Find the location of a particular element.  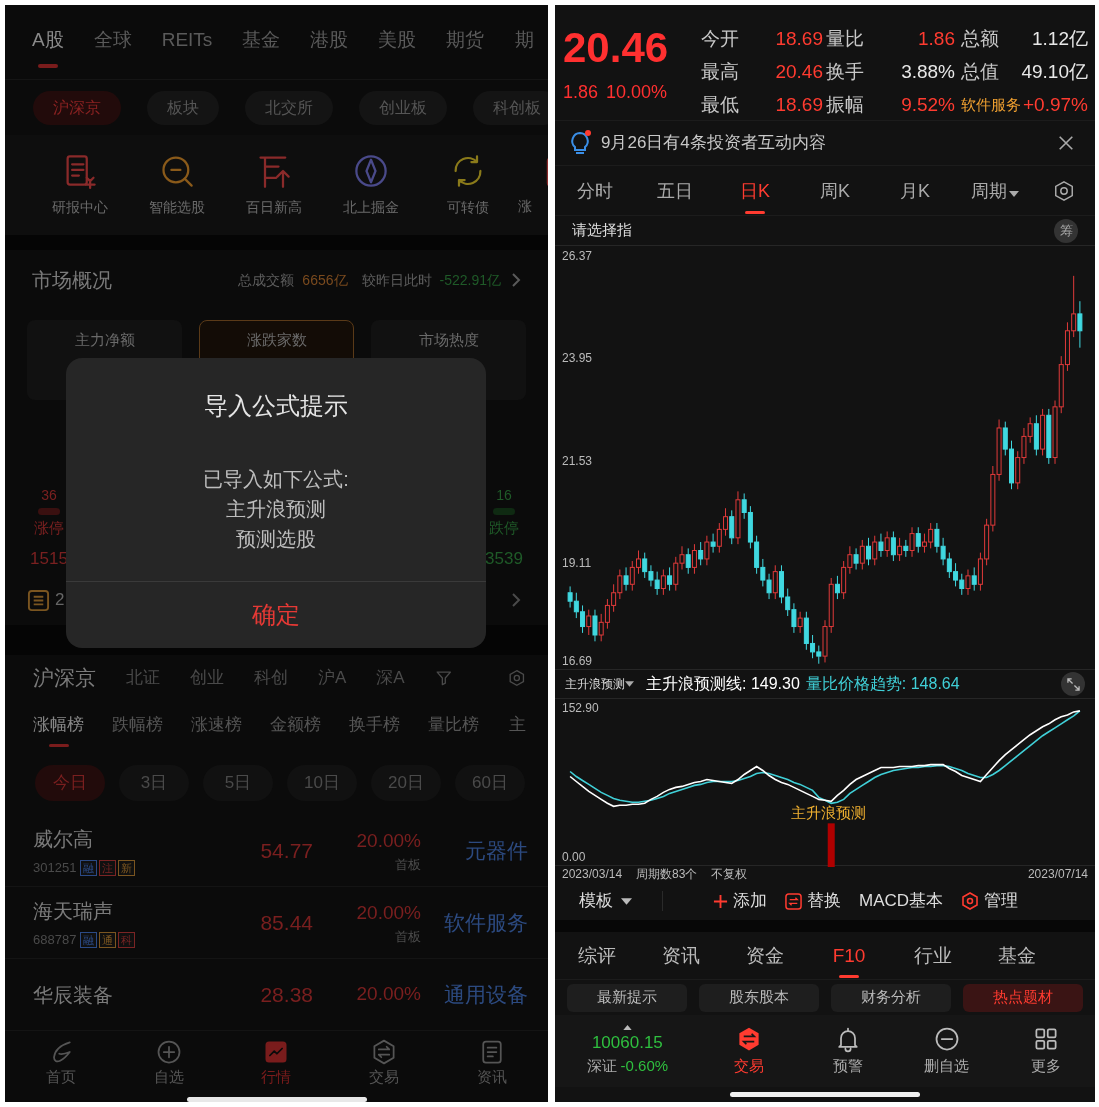

info-tab: F10 is located at coordinates (849, 960).